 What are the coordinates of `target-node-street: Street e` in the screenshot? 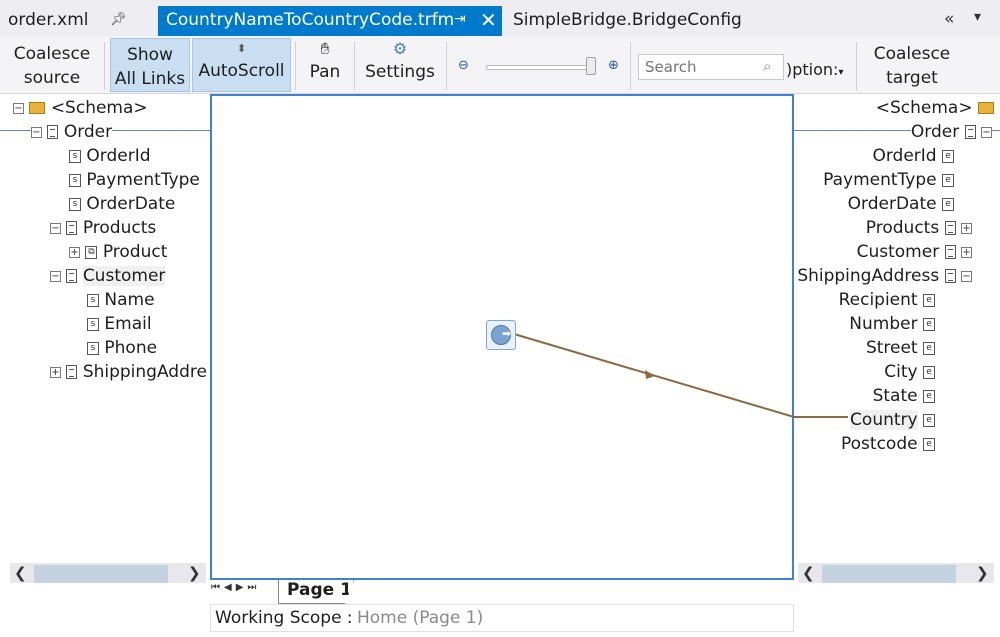 It's located at (900, 348).